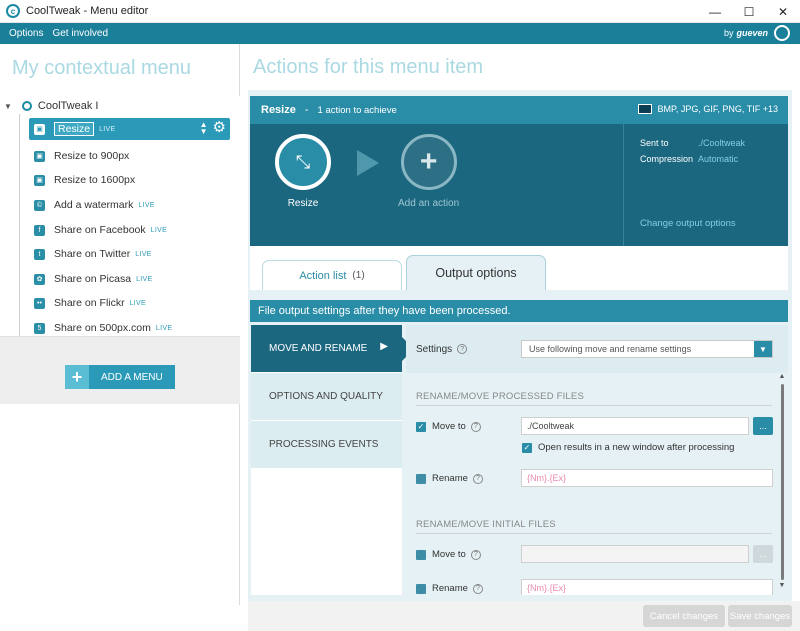  I want to click on tree-item-500px: 5 Share on 500px.com LIVE, so click(103, 328).